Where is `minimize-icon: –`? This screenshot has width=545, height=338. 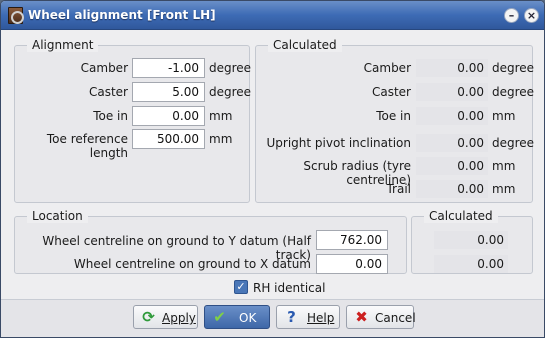 minimize-icon: – is located at coordinates (511, 15).